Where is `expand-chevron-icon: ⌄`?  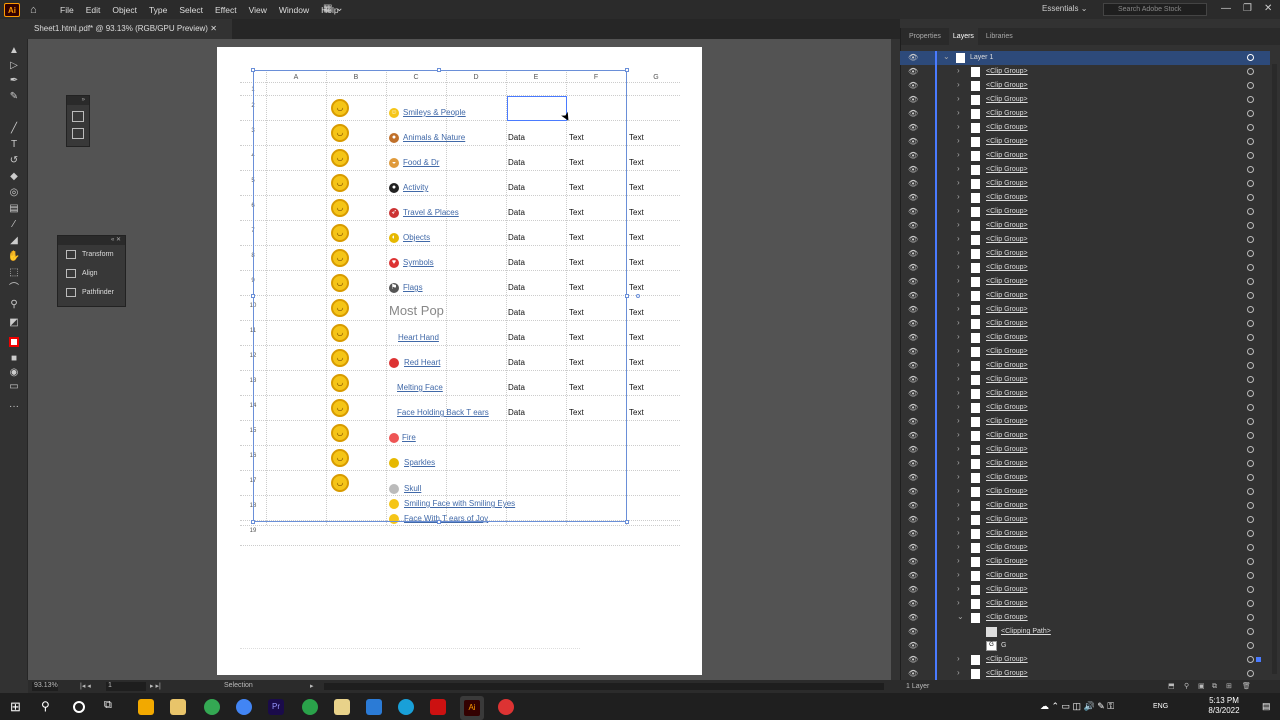
expand-chevron-icon: ⌄ is located at coordinates (960, 616).